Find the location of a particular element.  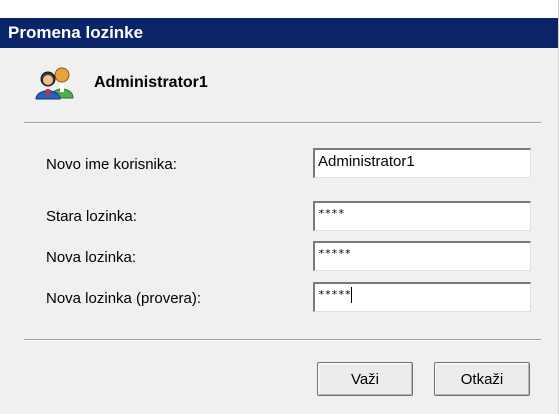

confirm-password-label: Nova lozinka (provera): is located at coordinates (124, 298).